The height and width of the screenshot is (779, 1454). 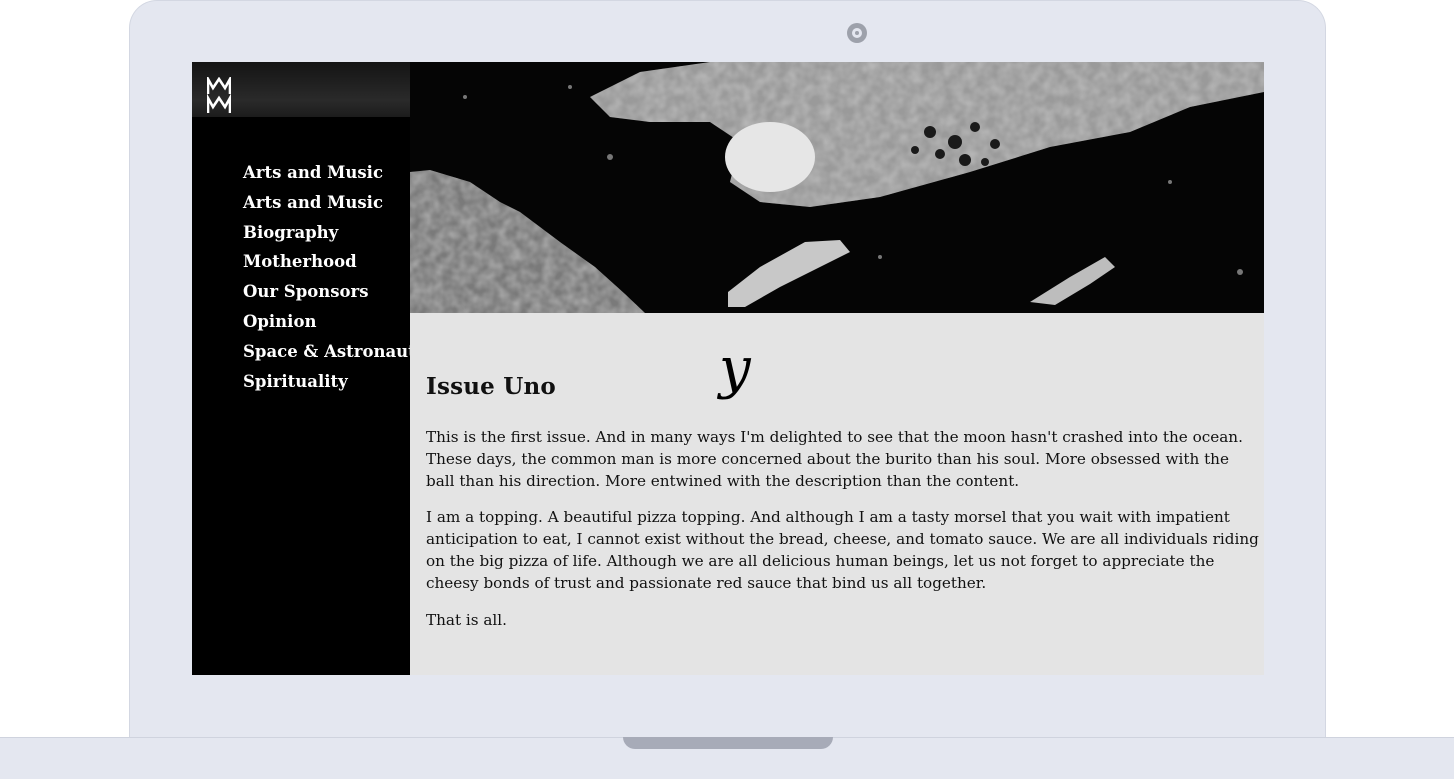 What do you see at coordinates (735, 368) in the screenshot?
I see `decorative-letter: y` at bounding box center [735, 368].